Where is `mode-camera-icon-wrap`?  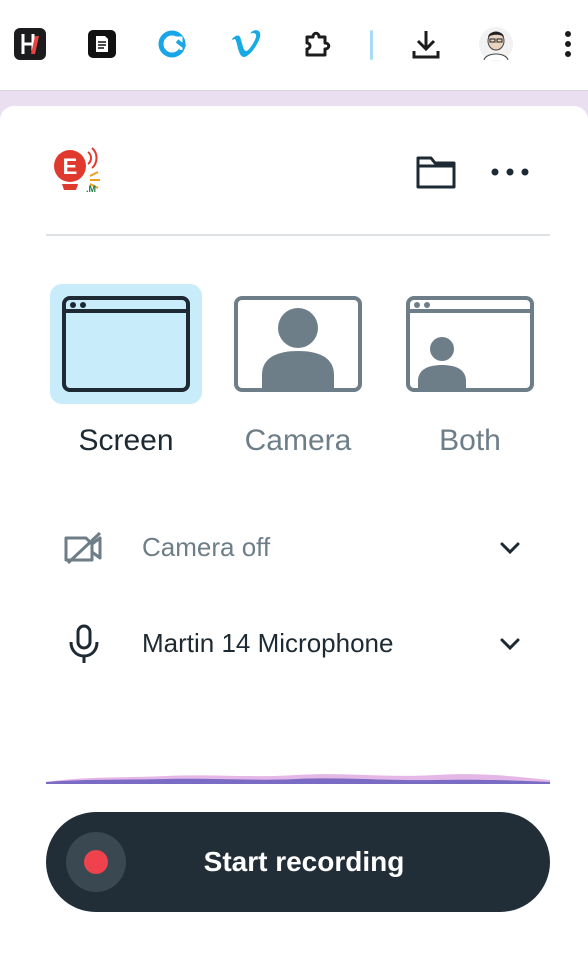
mode-camera-icon-wrap is located at coordinates (298, 344).